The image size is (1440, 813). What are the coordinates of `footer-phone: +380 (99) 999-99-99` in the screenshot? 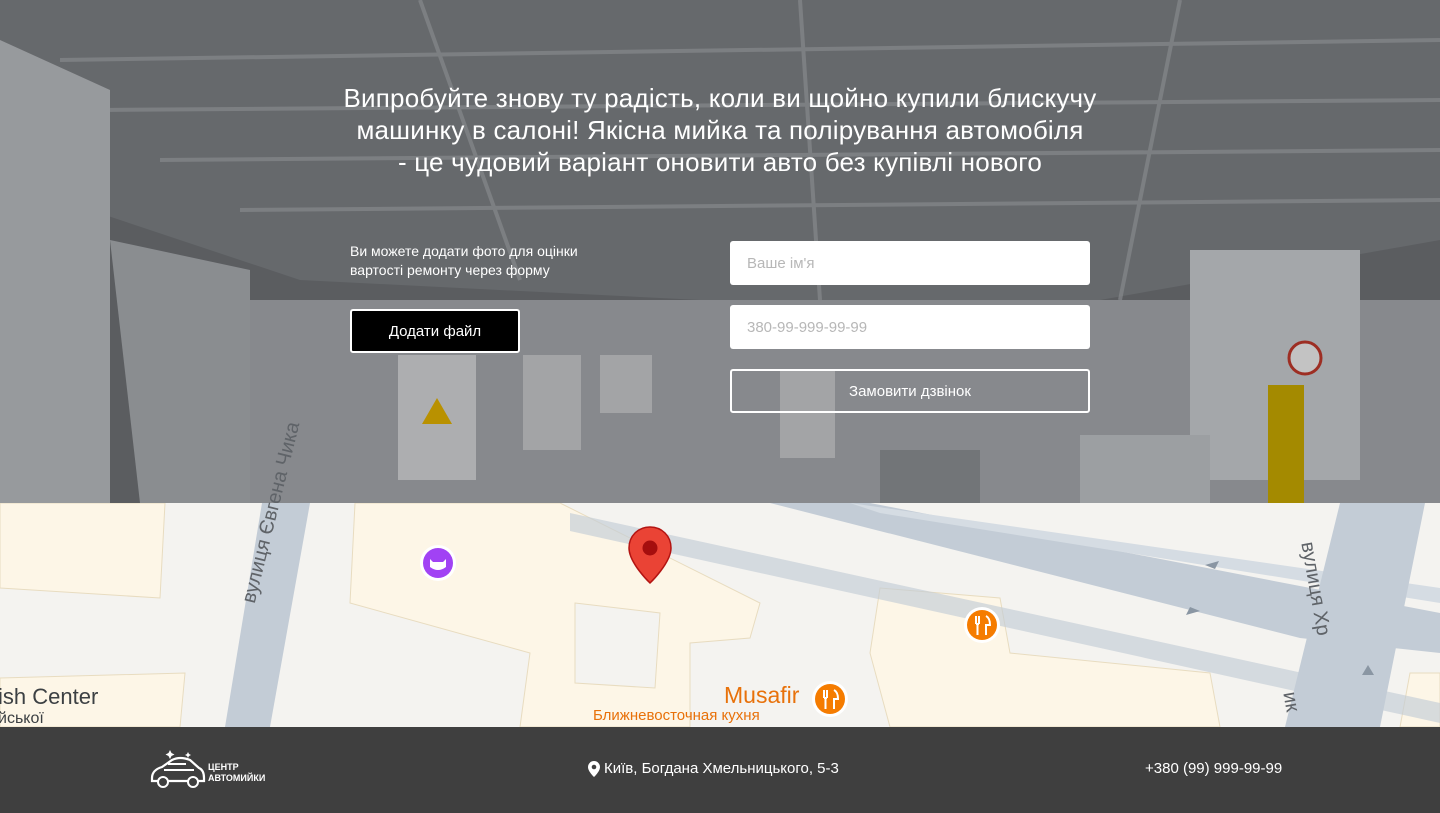 It's located at (1213, 768).